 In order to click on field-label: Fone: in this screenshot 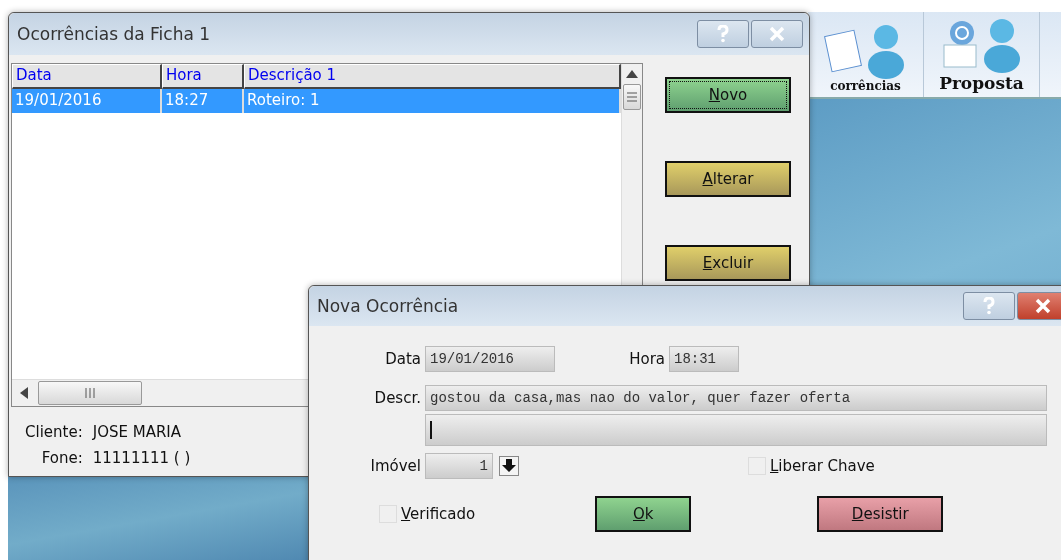, I will do `click(61, 458)`.